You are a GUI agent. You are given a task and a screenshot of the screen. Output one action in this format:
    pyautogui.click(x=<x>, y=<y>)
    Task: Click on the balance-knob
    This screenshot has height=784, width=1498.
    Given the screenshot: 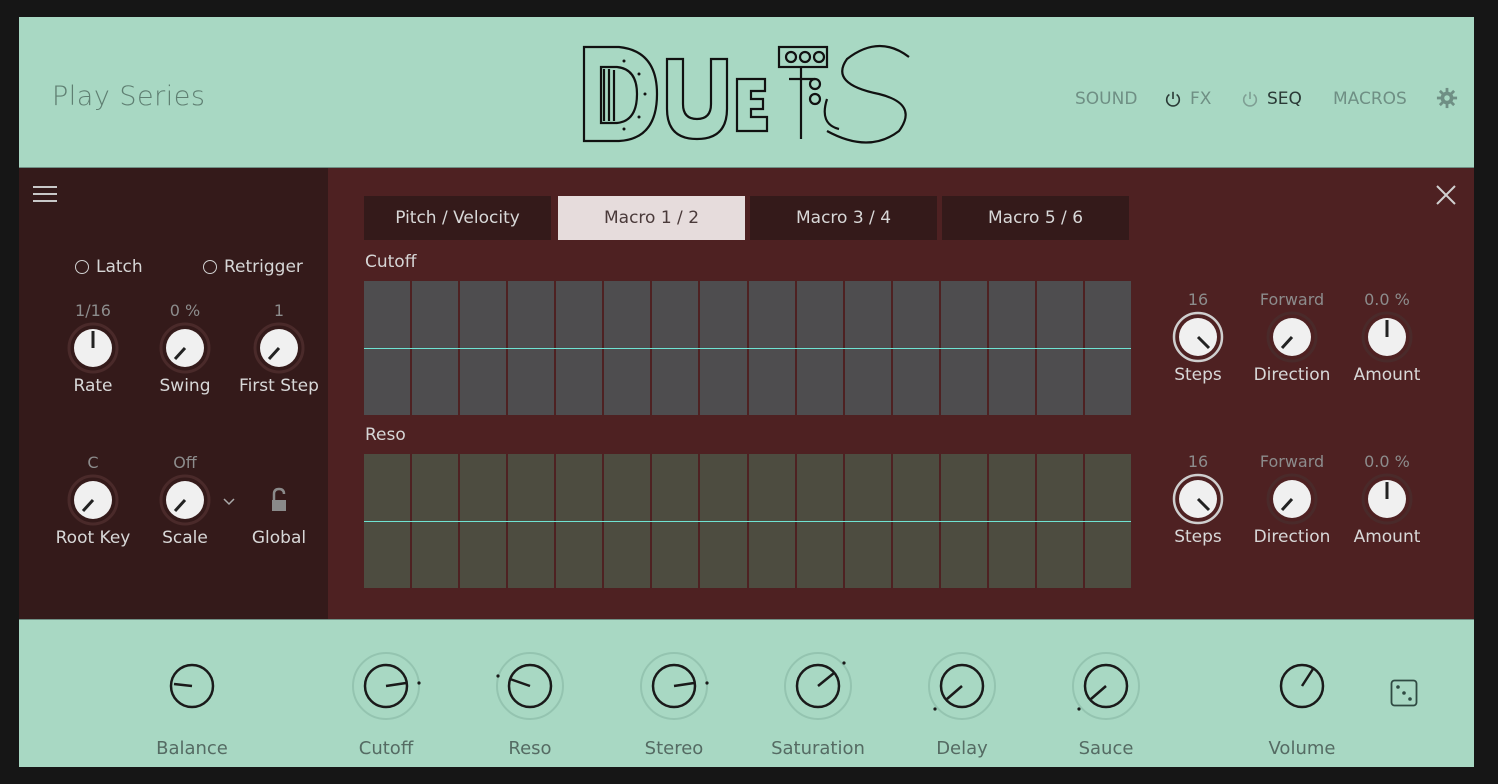 What is the action you would take?
    pyautogui.click(x=192, y=686)
    